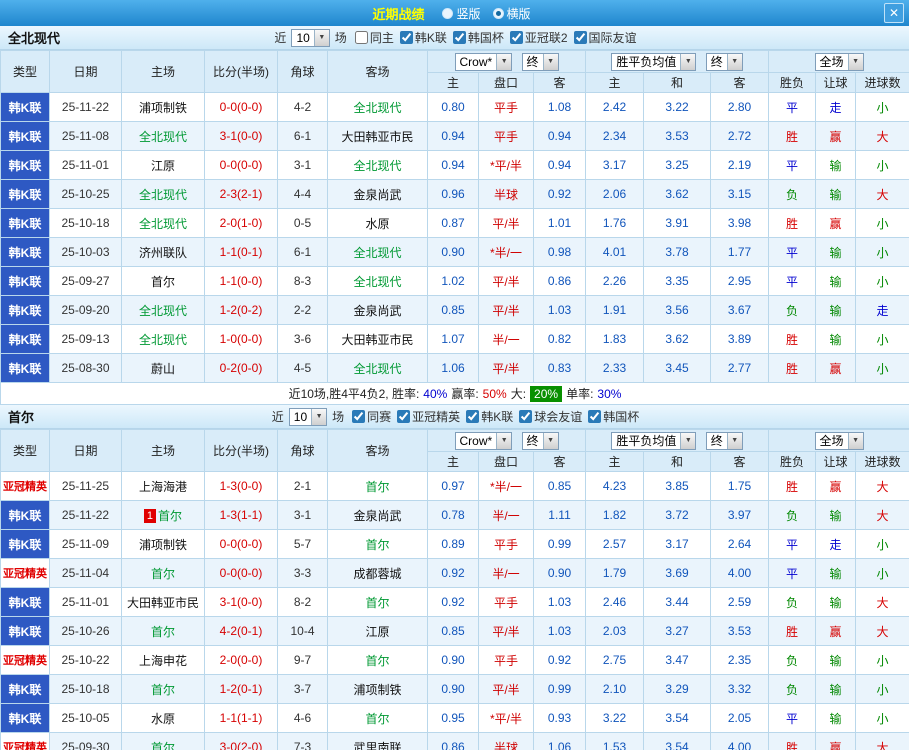  What do you see at coordinates (836, 515) in the screenshot?
I see `result-handicap: 输` at bounding box center [836, 515].